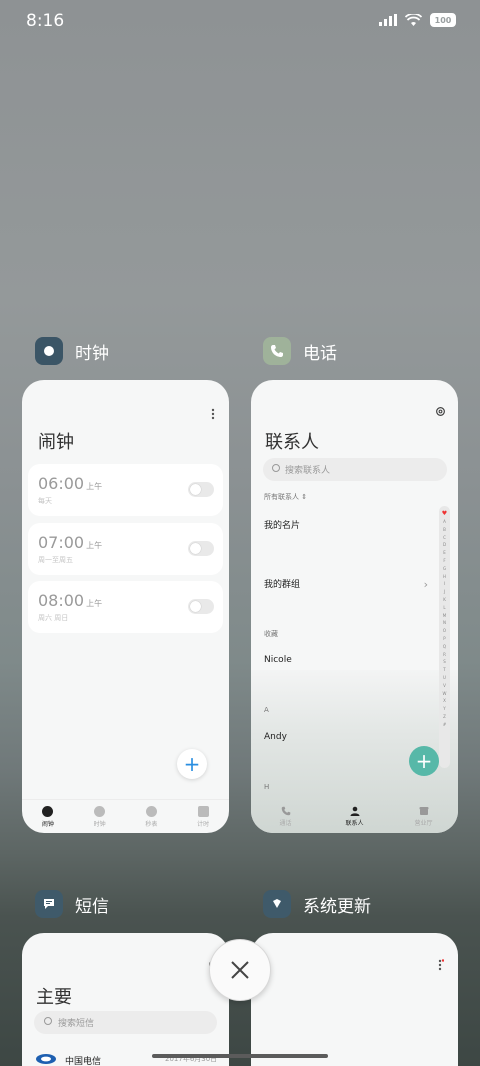  I want to click on index-letter: L, so click(444, 608).